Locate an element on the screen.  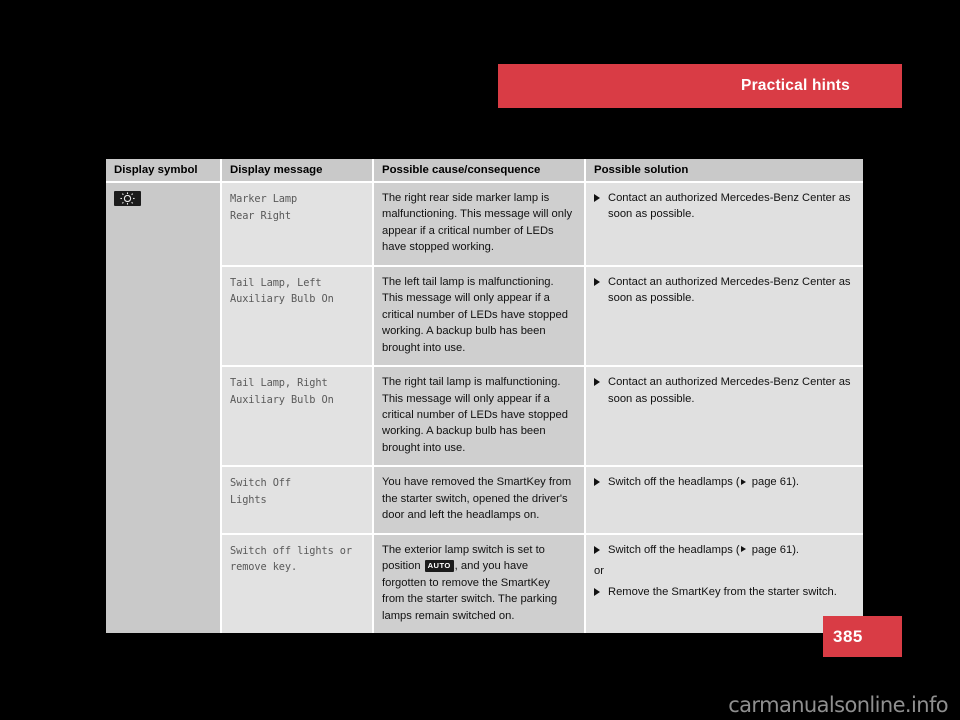
chapter-header-banner: Practical hints is located at coordinates (700, 86).